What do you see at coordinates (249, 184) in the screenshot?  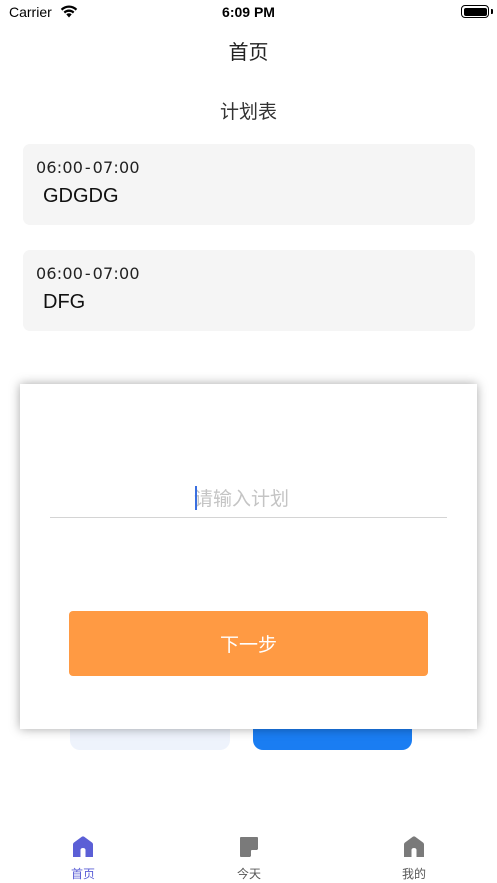 I see `plan-card: 06:00 - 07:00 GDGDG` at bounding box center [249, 184].